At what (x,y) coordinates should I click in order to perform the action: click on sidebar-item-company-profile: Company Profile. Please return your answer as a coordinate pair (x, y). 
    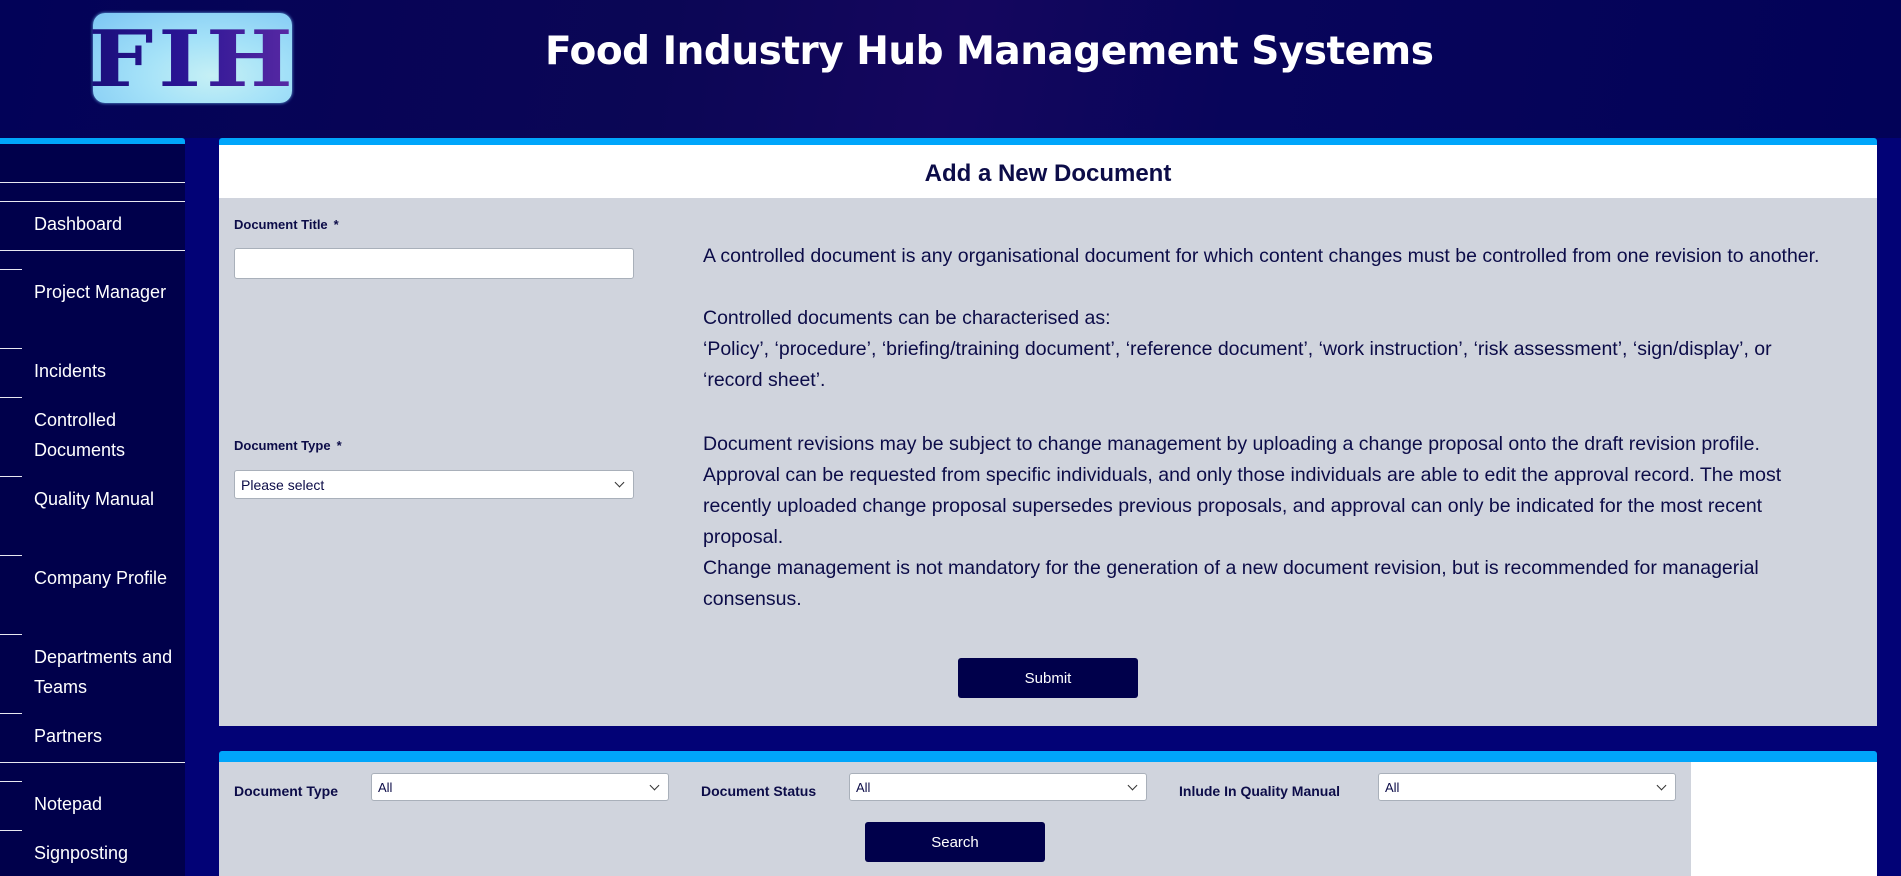
    Looking at the image, I should click on (104, 578).